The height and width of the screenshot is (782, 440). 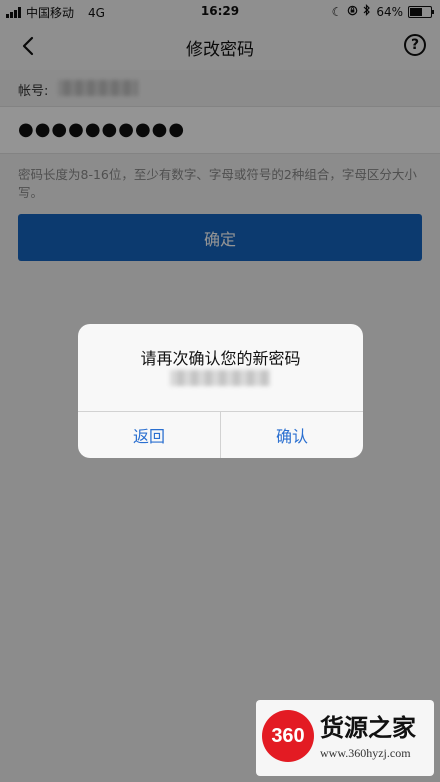 What do you see at coordinates (365, 753) in the screenshot?
I see `watermark-url: www.360hyzj.com` at bounding box center [365, 753].